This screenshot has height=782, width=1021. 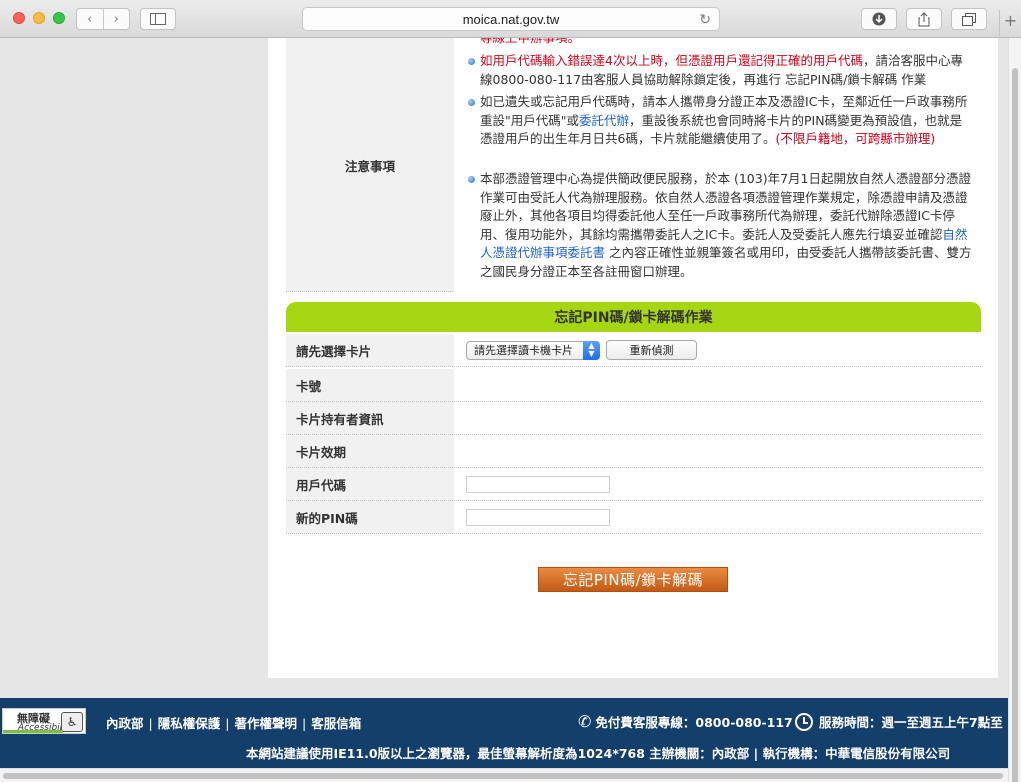 I want to click on card-number-label: 卡號, so click(x=370, y=385).